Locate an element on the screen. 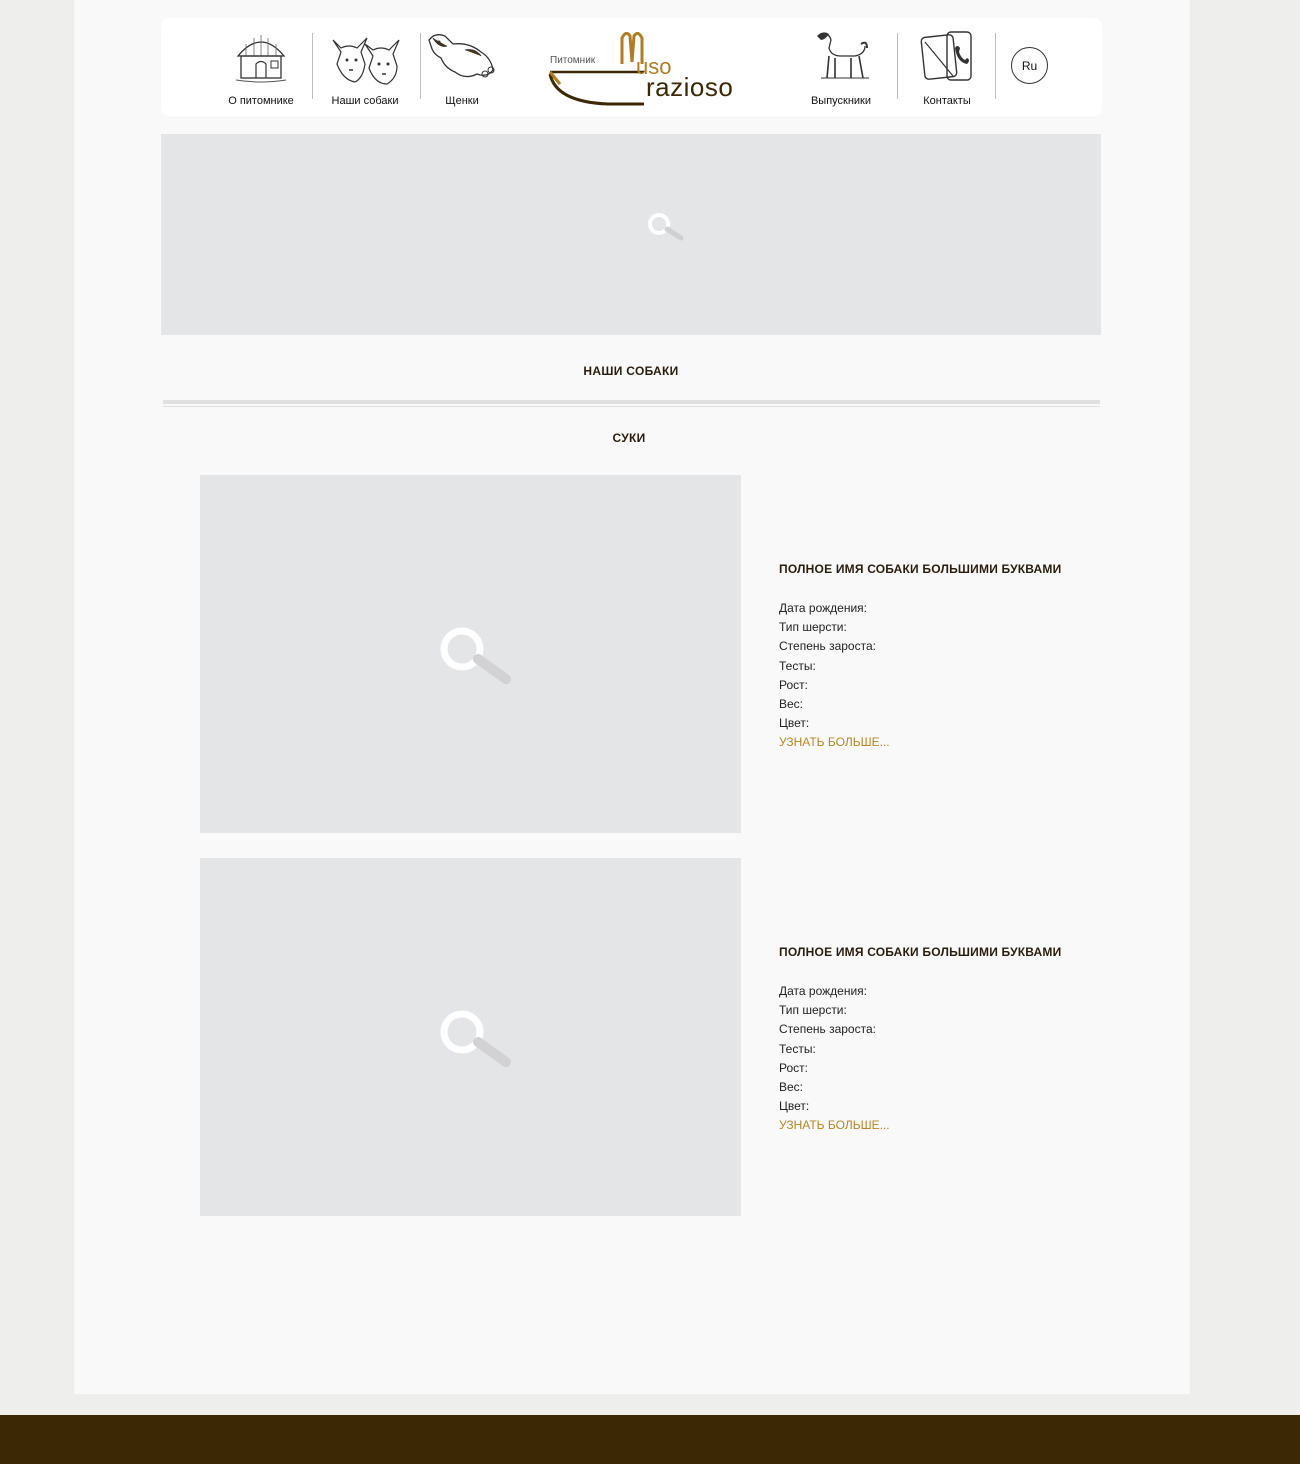 The image size is (1300, 1464). nav-item-graduates: Выпускники is located at coordinates (841, 69).